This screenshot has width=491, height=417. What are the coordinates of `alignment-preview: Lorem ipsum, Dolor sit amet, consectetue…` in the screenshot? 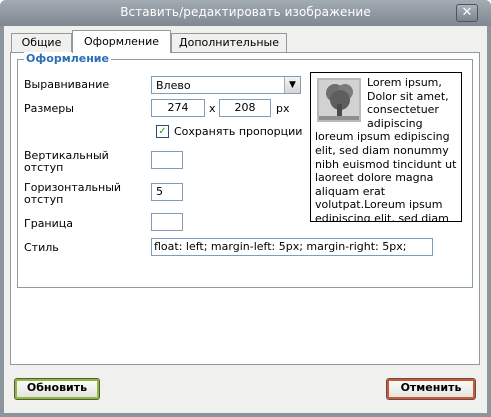 It's located at (386, 147).